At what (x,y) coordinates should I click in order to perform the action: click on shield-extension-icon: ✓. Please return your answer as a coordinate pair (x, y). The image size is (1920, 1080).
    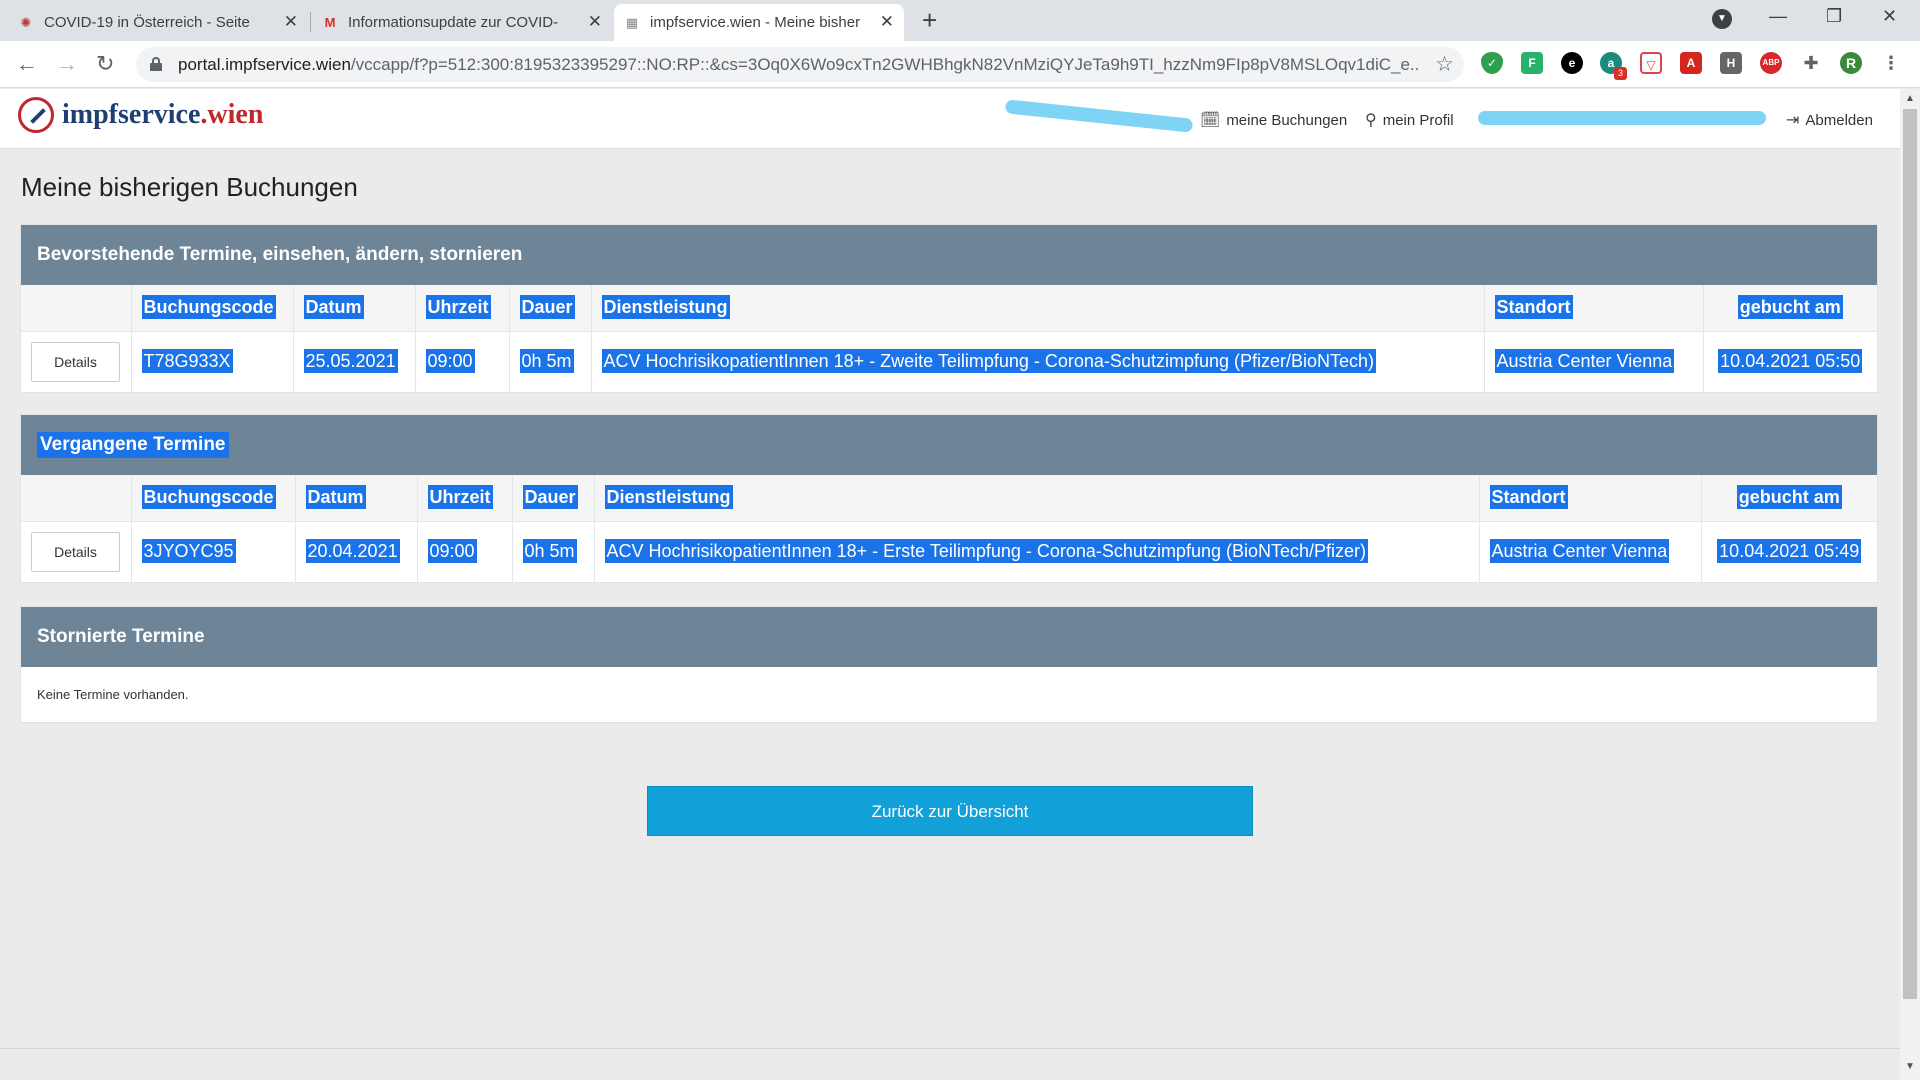
    Looking at the image, I should click on (1492, 63).